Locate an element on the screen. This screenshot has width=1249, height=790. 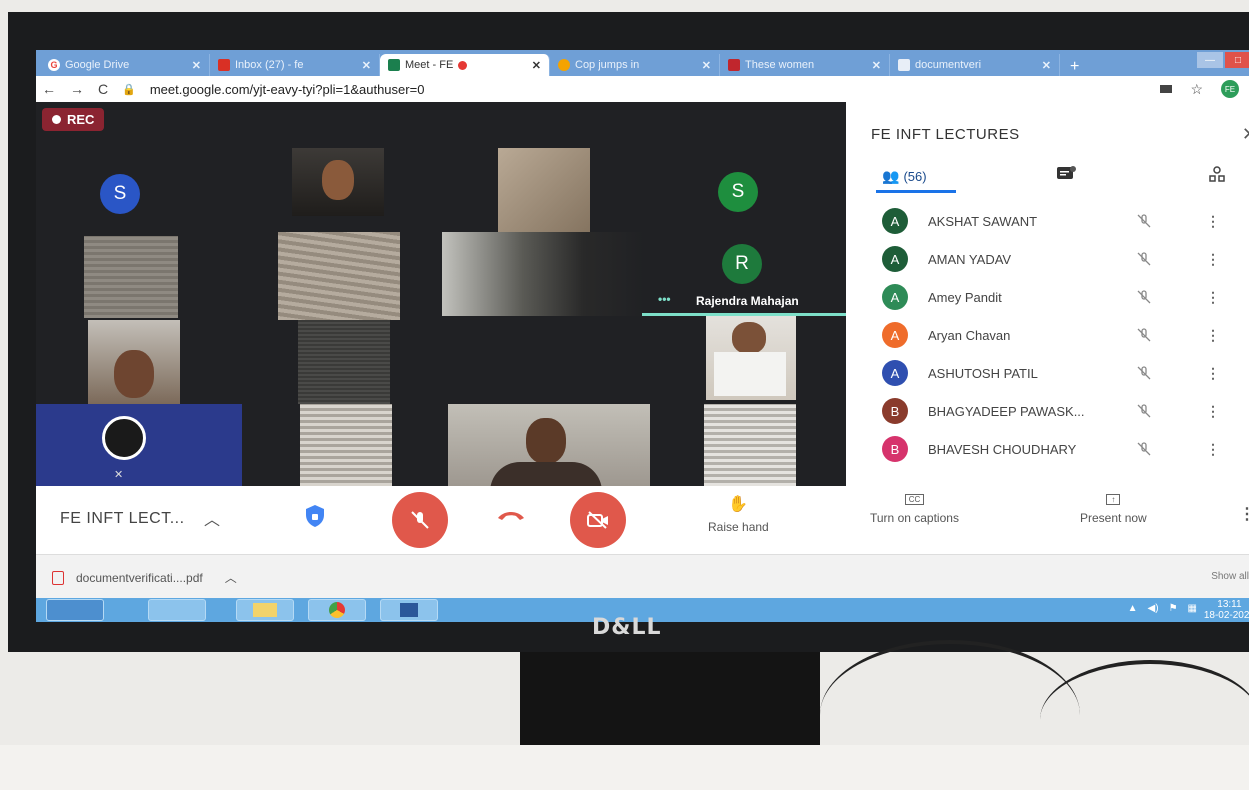
list-item: A Aryan Chavan ⋮ is located at coordinates (1047, 335).